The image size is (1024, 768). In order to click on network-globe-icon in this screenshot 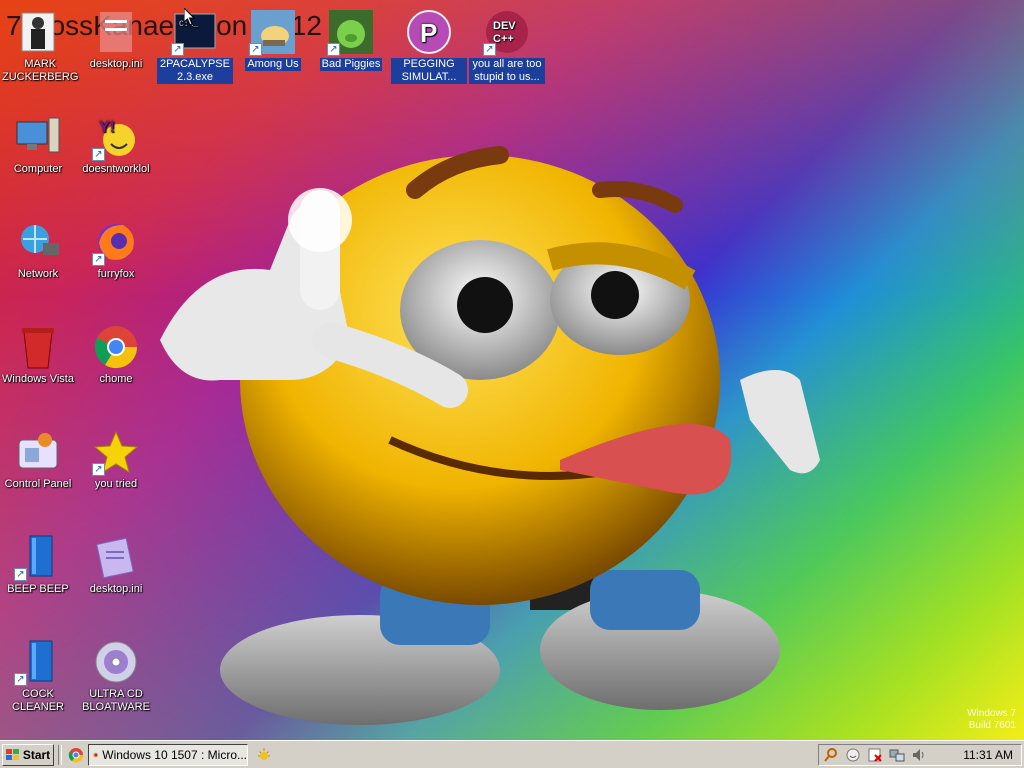, I will do `click(38, 242)`.